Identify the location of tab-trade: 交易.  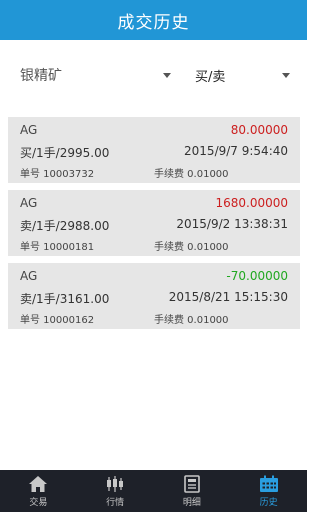
(38, 491).